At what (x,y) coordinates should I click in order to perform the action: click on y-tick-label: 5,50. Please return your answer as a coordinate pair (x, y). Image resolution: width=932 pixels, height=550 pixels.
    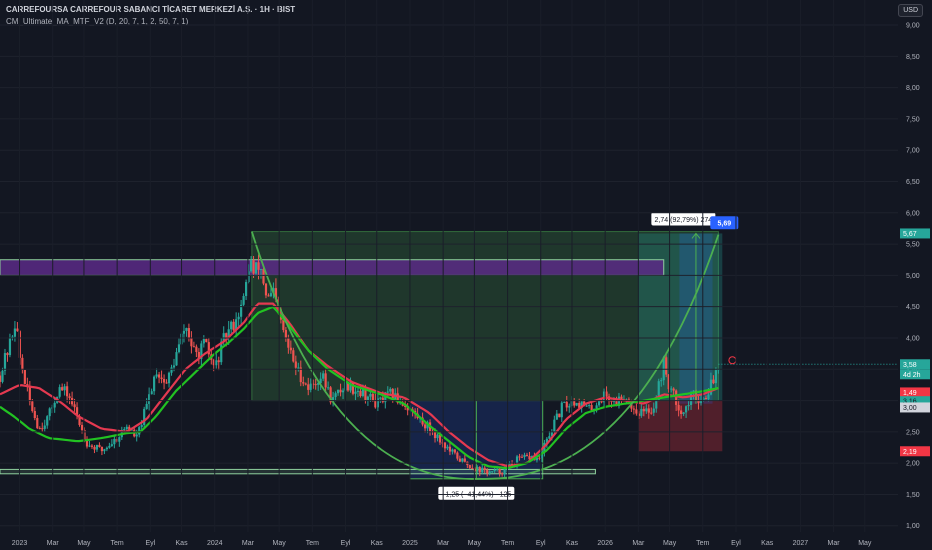
    Looking at the image, I should click on (913, 245).